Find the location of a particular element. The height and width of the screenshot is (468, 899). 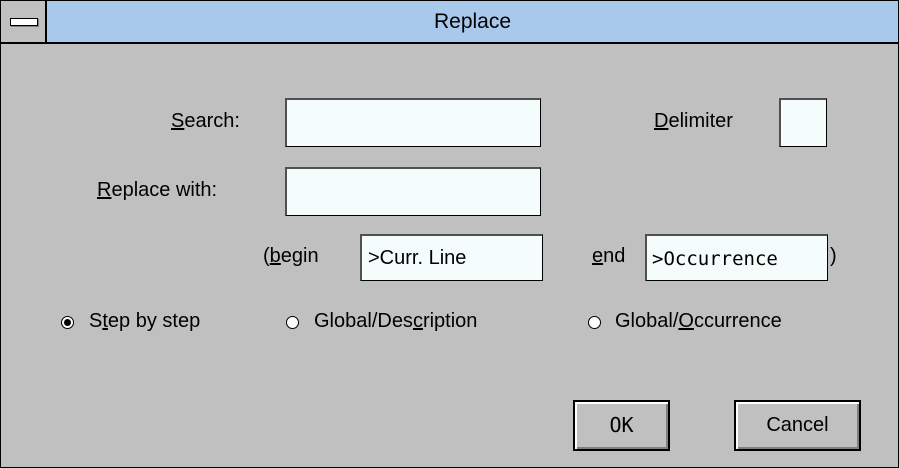

search-label: Search: is located at coordinates (205, 121).